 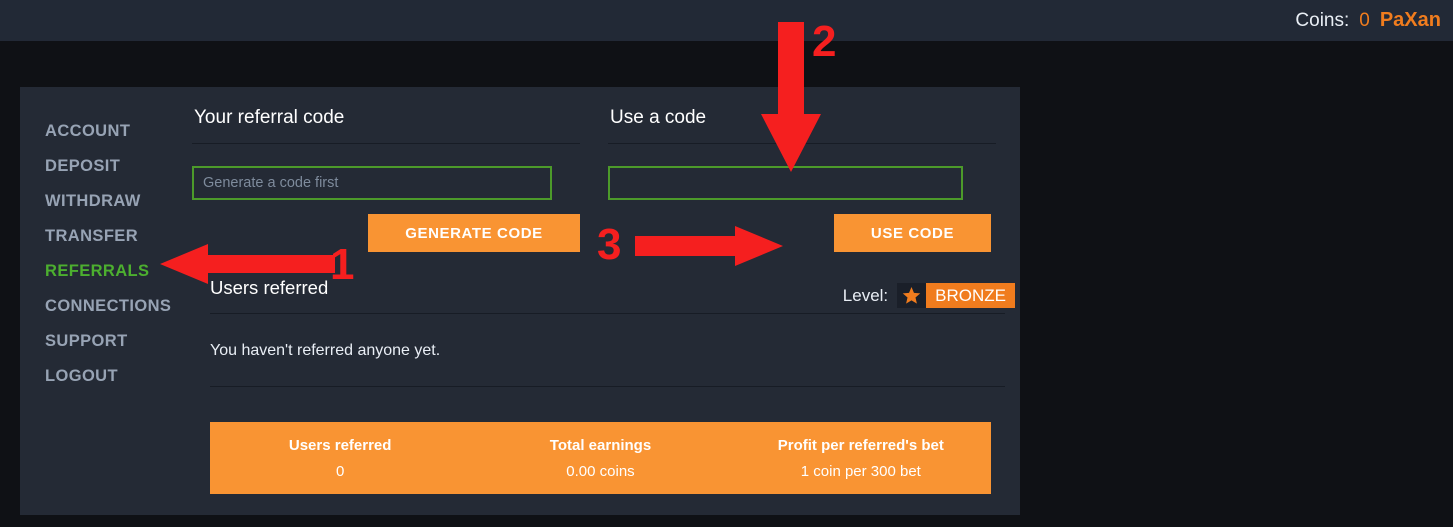 I want to click on sidebar-item-account: ACCOUNT, so click(x=106, y=131).